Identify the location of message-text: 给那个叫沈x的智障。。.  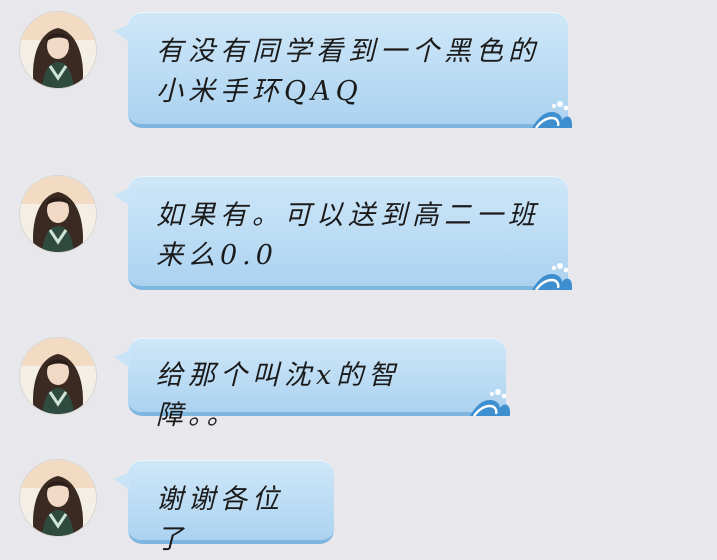
(278, 395).